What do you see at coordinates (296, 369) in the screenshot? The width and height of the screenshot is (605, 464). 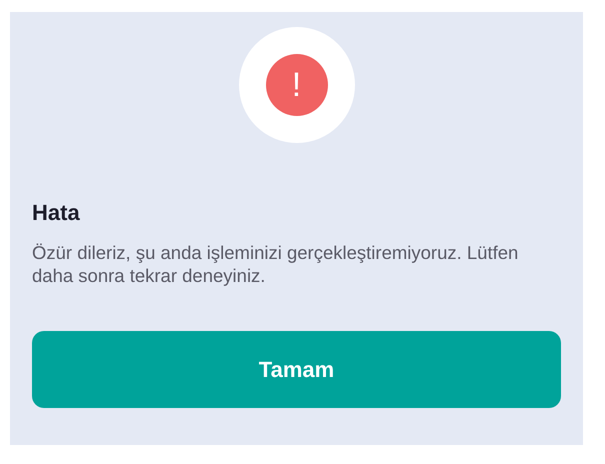 I see `ok-button: Tamam` at bounding box center [296, 369].